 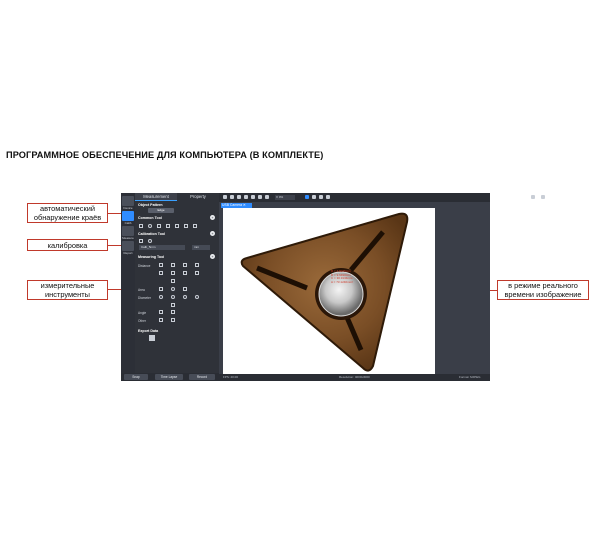 I want to click on diameter-arc-icon, so click(x=173, y=305).